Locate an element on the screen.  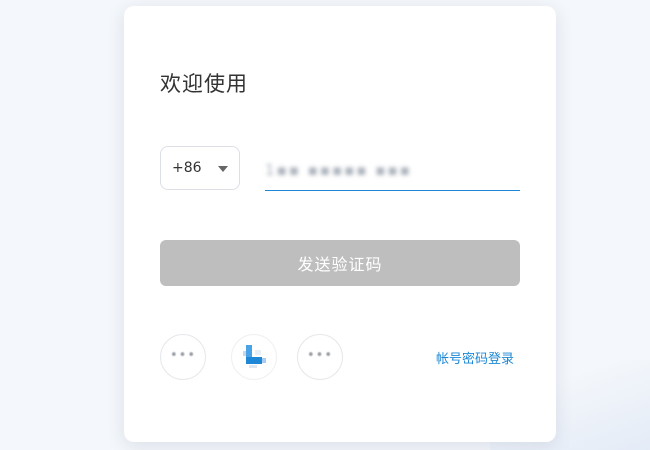
brand-logo-icon is located at coordinates (255, 357).